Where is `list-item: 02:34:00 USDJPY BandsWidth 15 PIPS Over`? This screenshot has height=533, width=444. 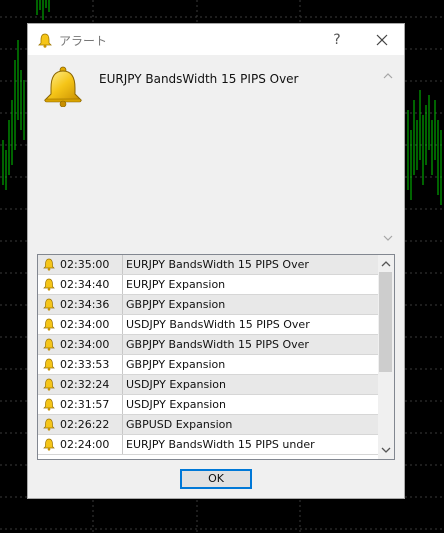 list-item: 02:34:00 USDJPY BandsWidth 15 PIPS Over is located at coordinates (208, 325).